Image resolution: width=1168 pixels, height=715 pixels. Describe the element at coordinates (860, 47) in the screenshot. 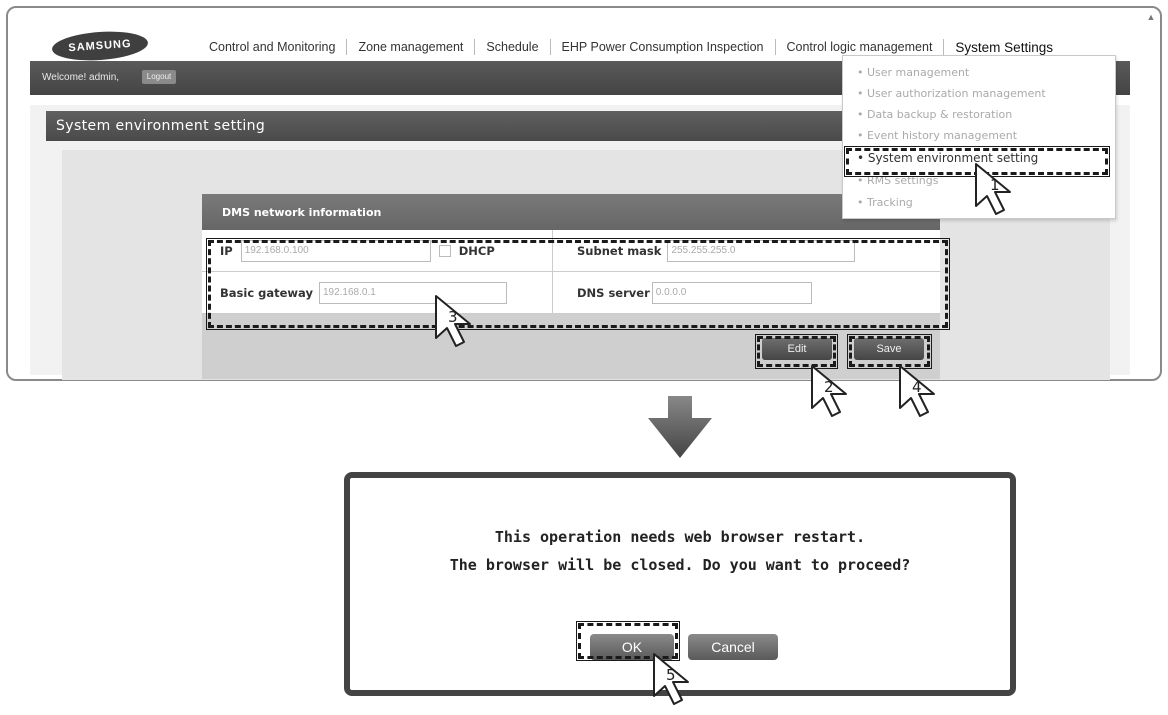

I see `nav-control-logic: Control logic management` at that location.